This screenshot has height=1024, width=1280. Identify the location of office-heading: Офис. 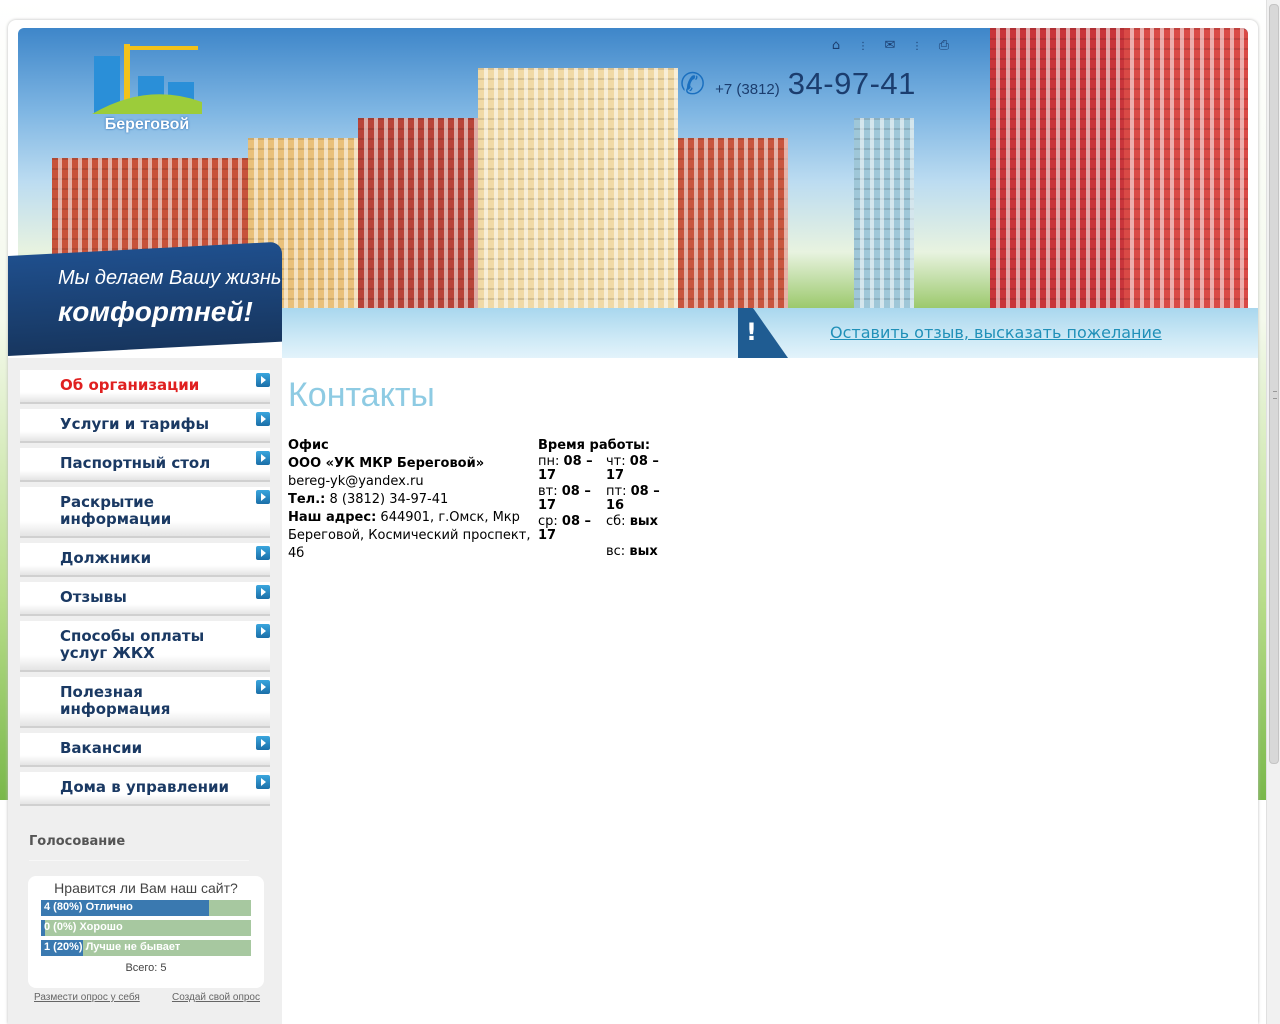
(308, 445).